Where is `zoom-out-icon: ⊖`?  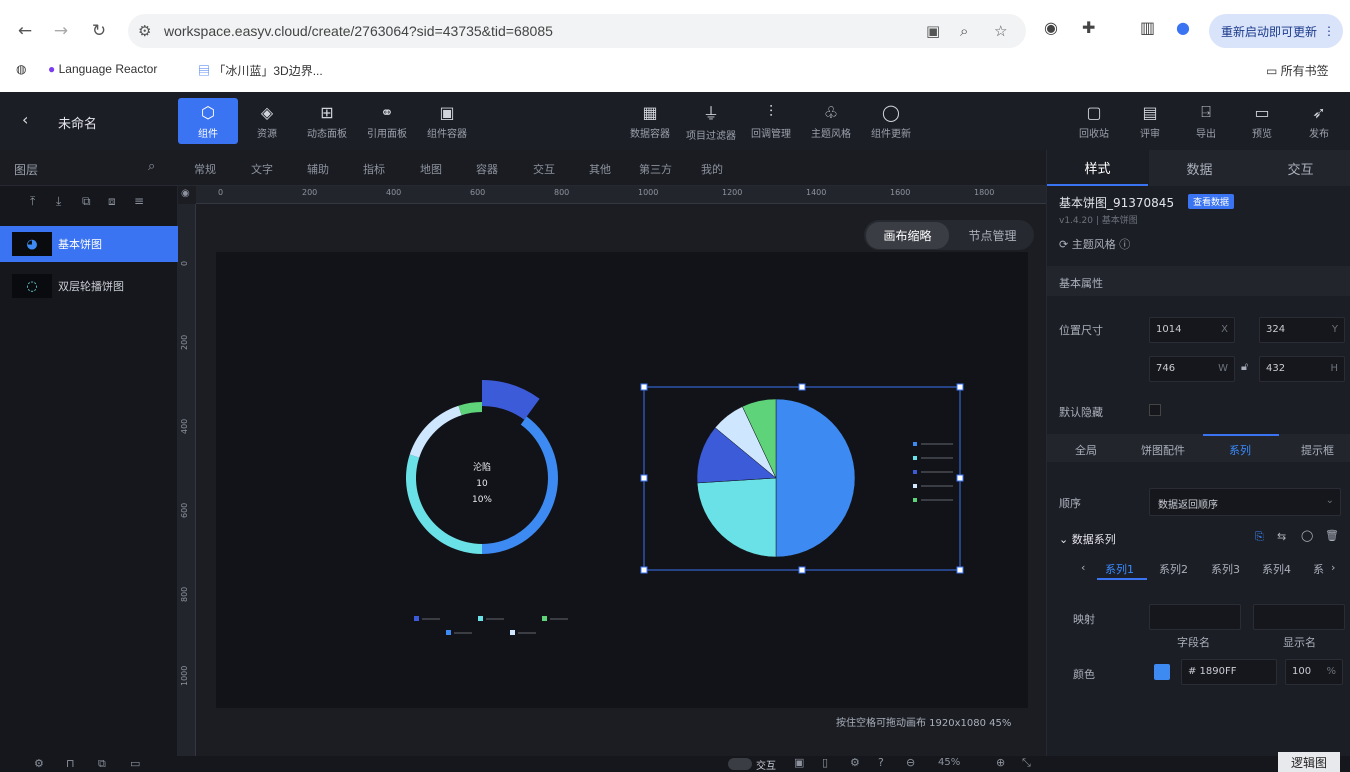 zoom-out-icon: ⊖ is located at coordinates (910, 762).